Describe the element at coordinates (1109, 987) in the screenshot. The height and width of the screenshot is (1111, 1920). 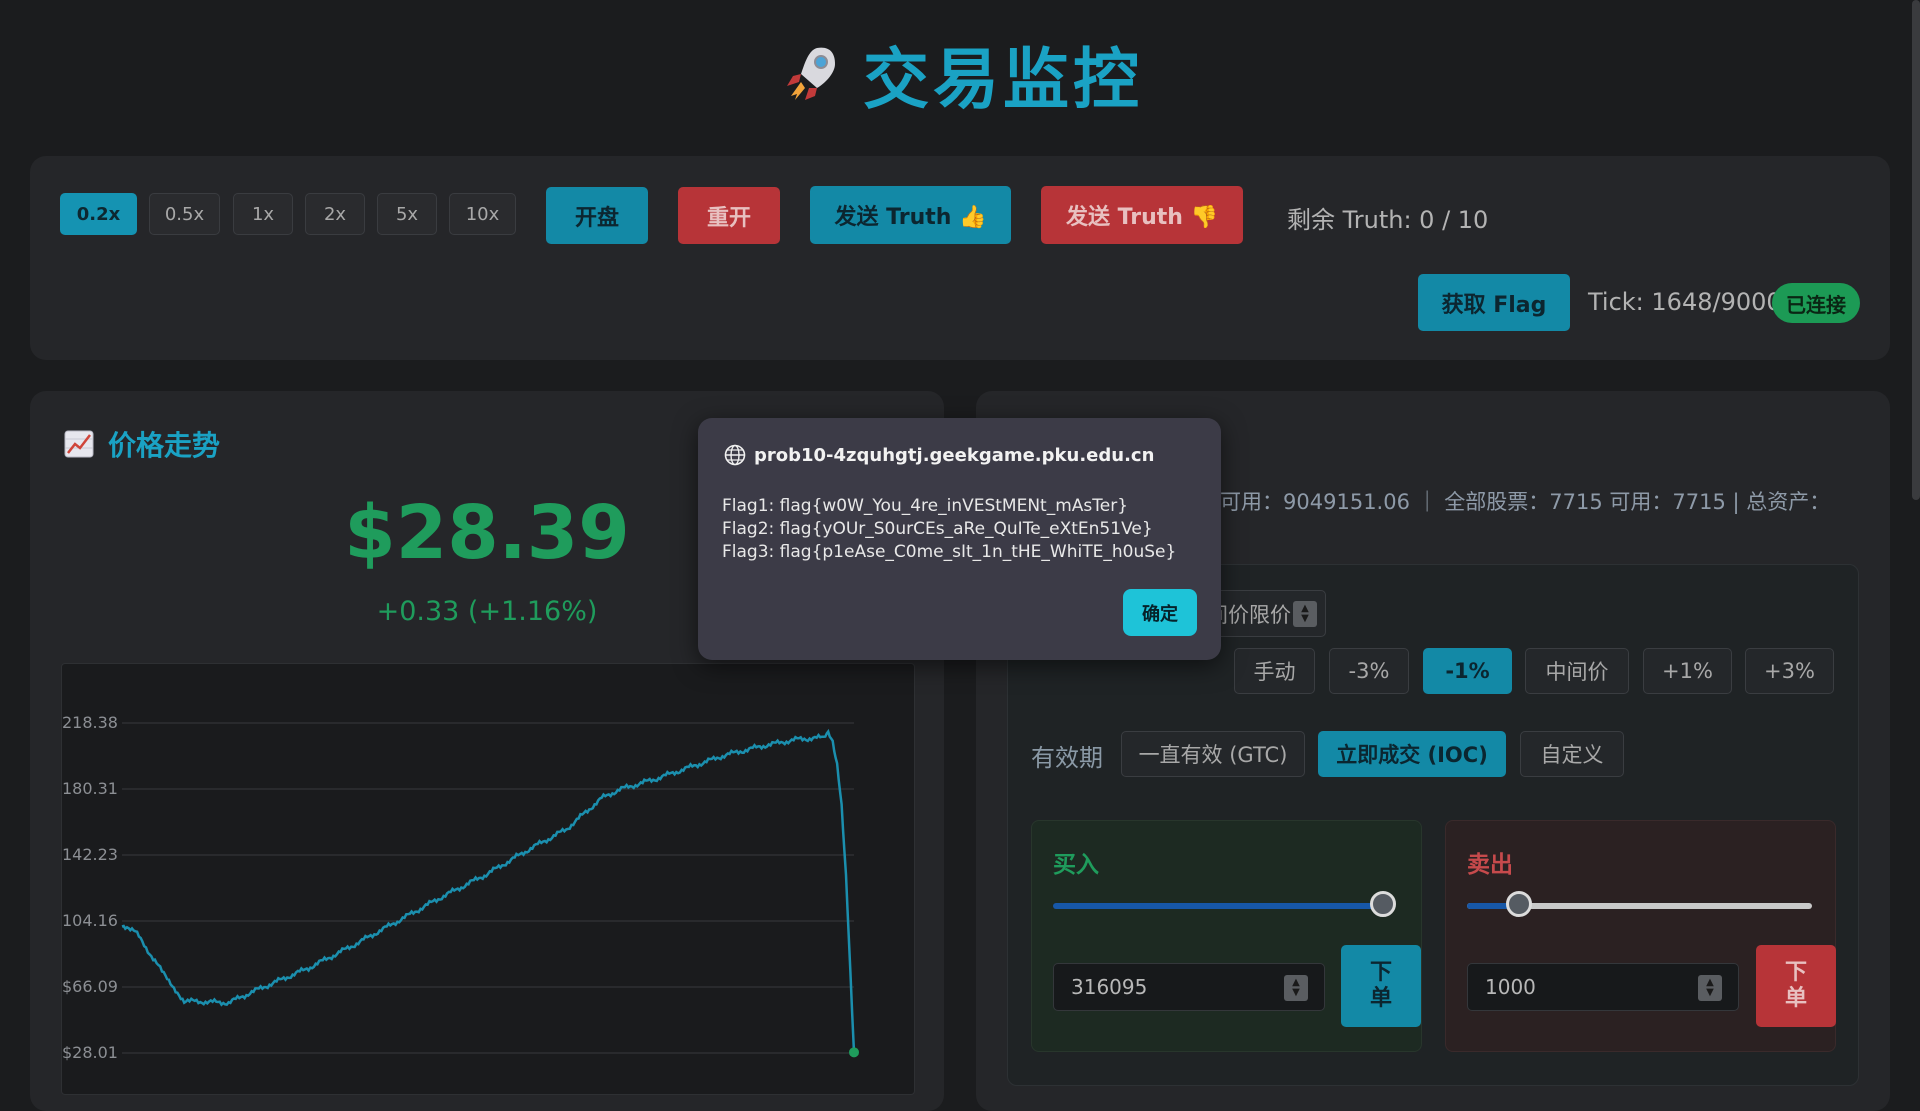
I see `buy-quantity-value: 316095` at that location.